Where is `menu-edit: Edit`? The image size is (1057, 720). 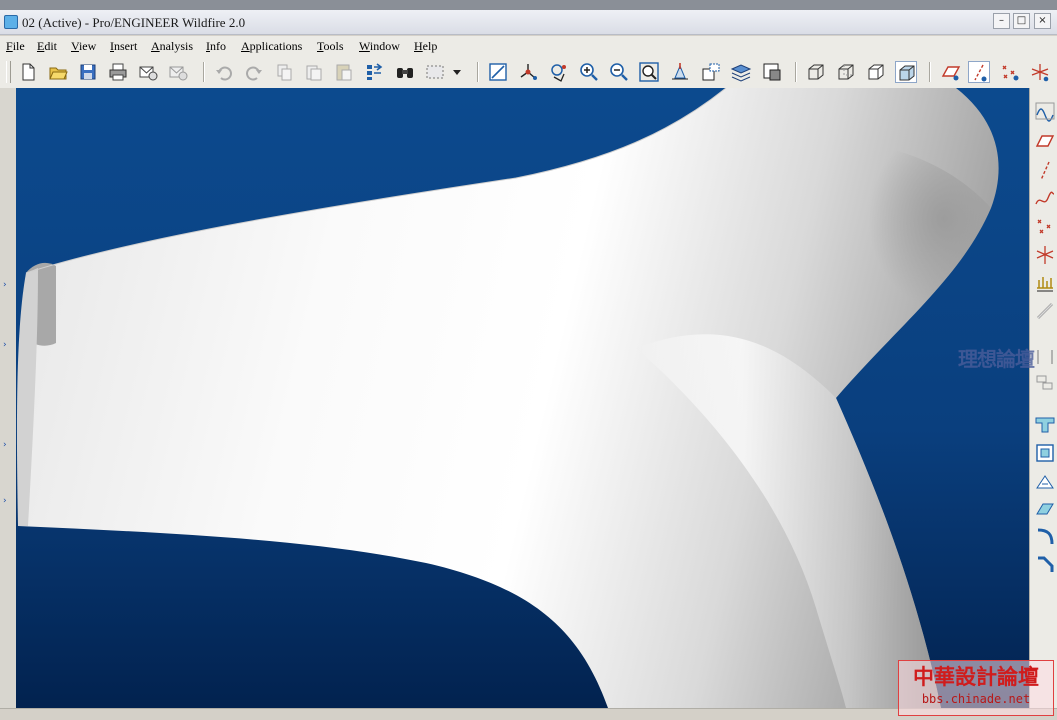 menu-edit: Edit is located at coordinates (47, 46).